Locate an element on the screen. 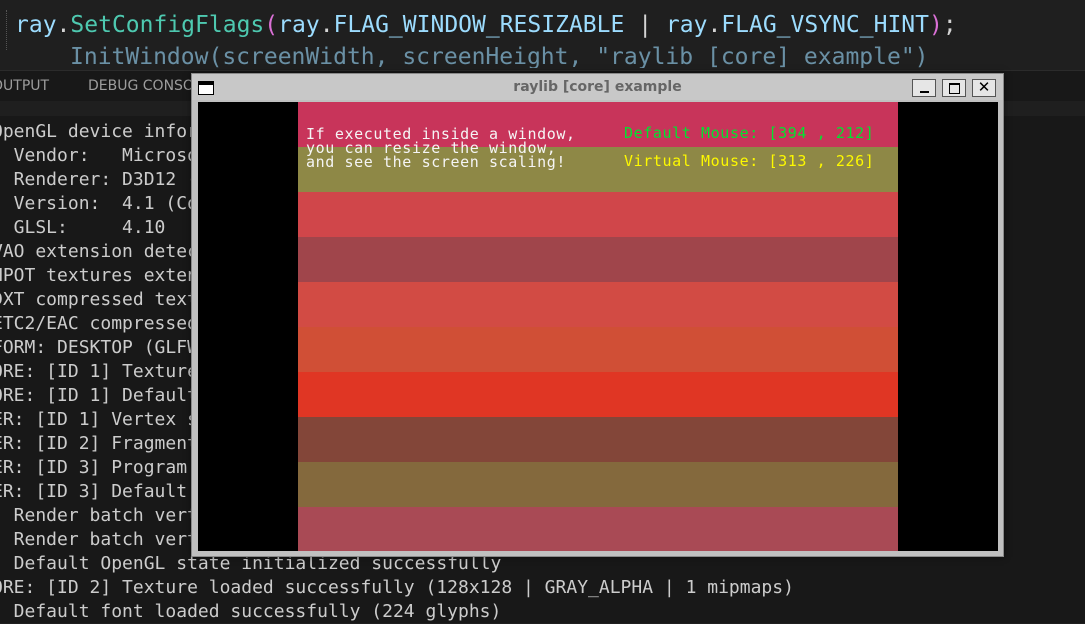 The image size is (1085, 624). virtual-mouse-readout: Virtual Mouse: [313 , 226] is located at coordinates (749, 161).